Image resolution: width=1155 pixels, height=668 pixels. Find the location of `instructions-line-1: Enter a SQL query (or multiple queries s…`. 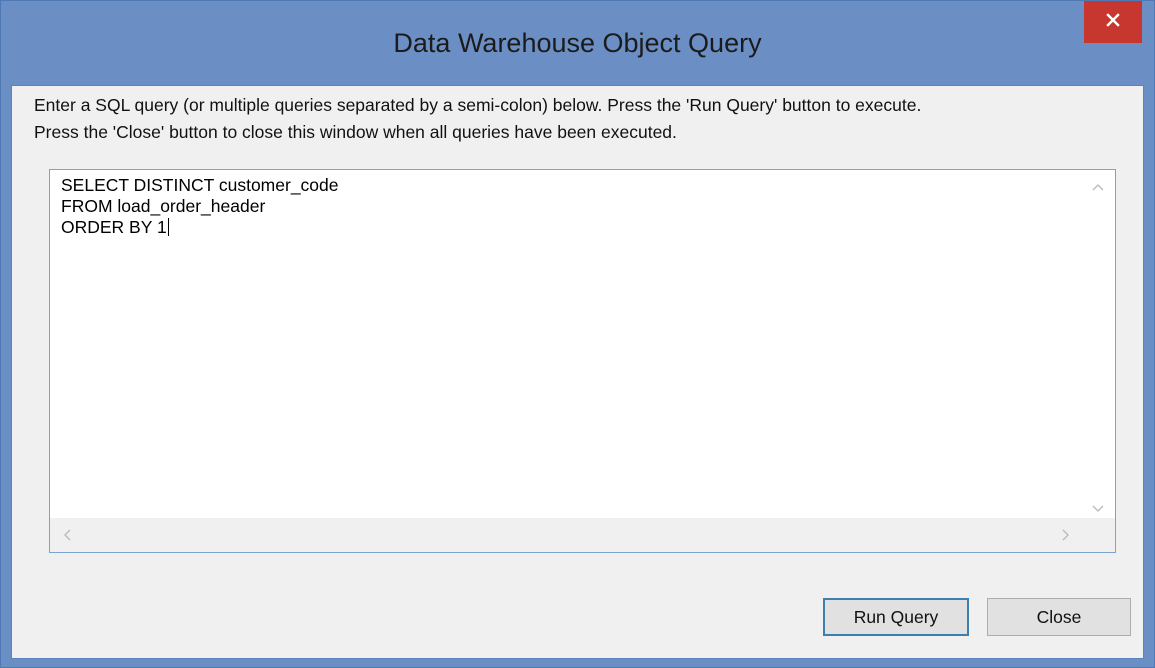

instructions-line-1: Enter a SQL query (or multiple queries s… is located at coordinates (478, 105).